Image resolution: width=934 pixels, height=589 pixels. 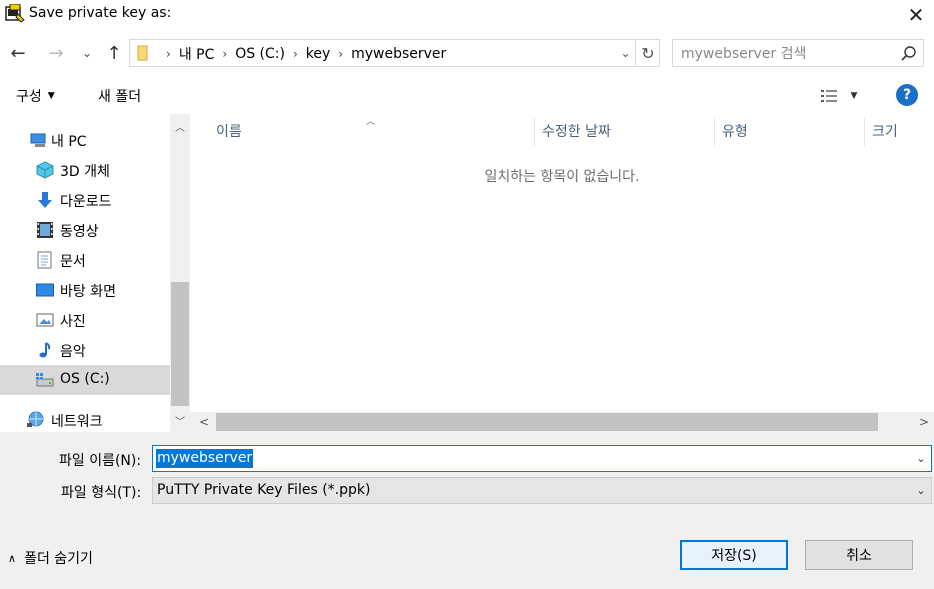 What do you see at coordinates (260, 54) in the screenshot?
I see `breadcrumb-item-drive: OS (C:)` at bounding box center [260, 54].